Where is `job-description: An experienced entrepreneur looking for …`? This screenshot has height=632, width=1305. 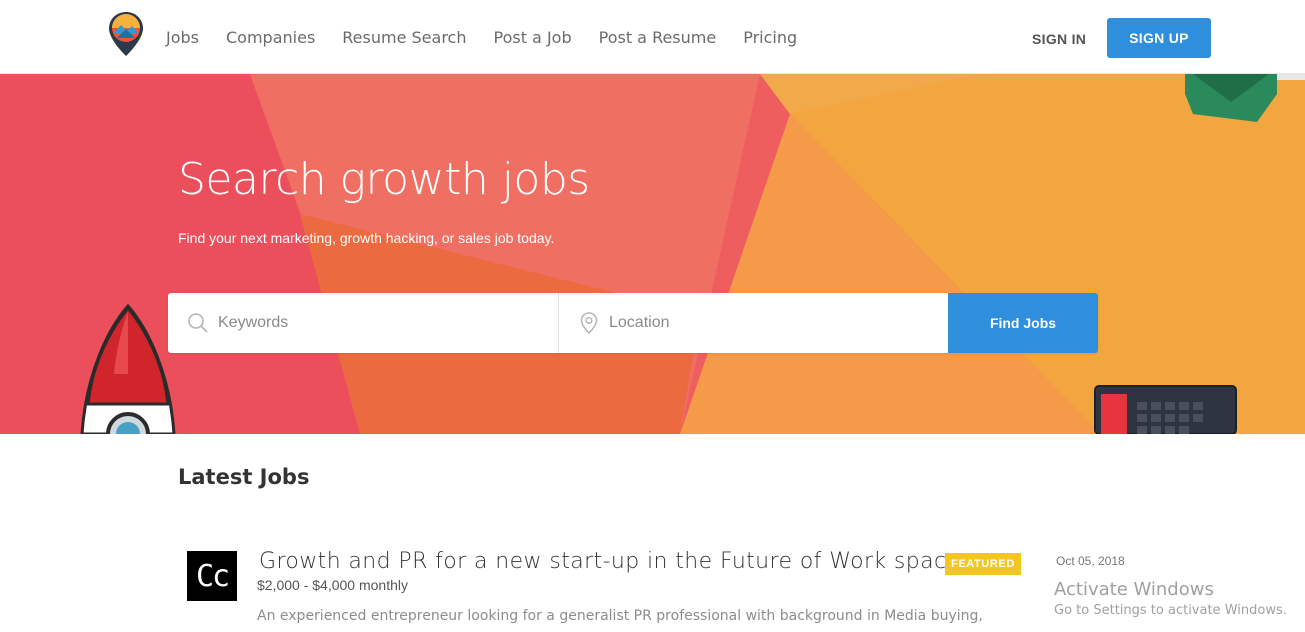 job-description: An experienced entrepreneur looking for … is located at coordinates (620, 616).